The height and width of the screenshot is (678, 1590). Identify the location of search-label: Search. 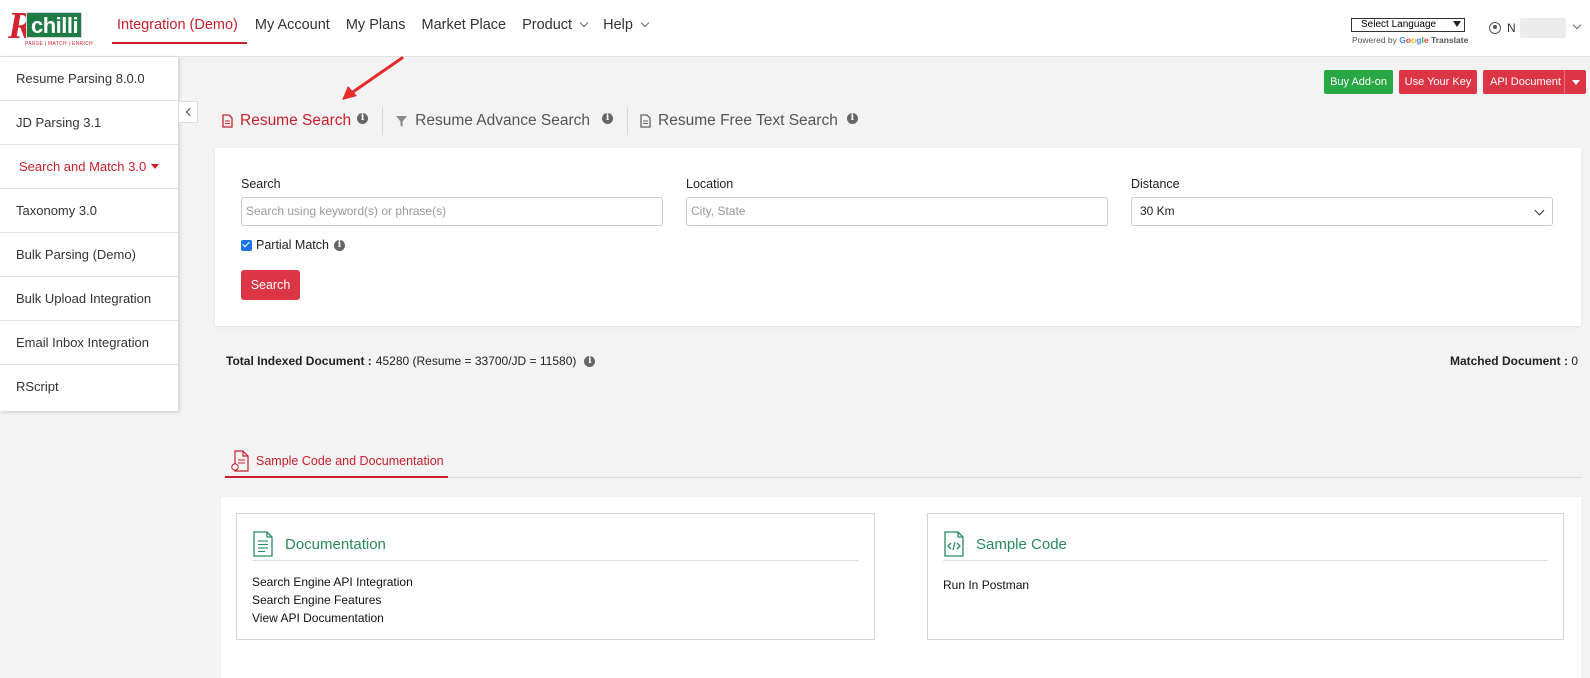
(261, 184).